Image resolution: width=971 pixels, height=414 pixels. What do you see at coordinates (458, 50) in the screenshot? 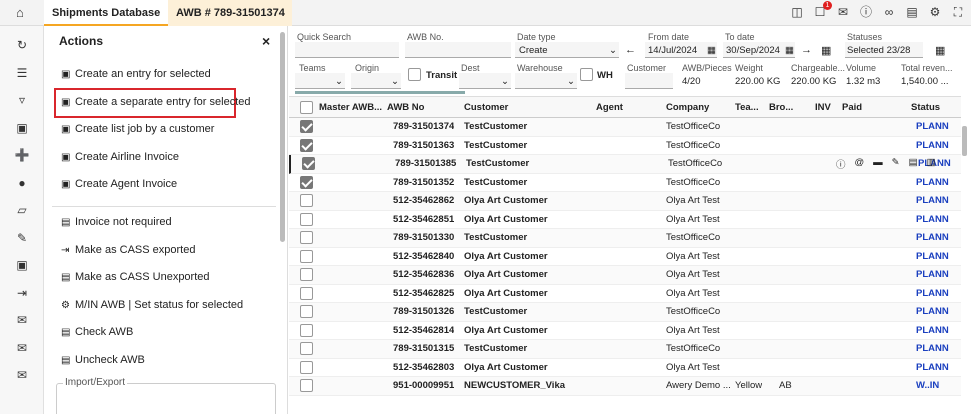
I see `awb-no-input` at bounding box center [458, 50].